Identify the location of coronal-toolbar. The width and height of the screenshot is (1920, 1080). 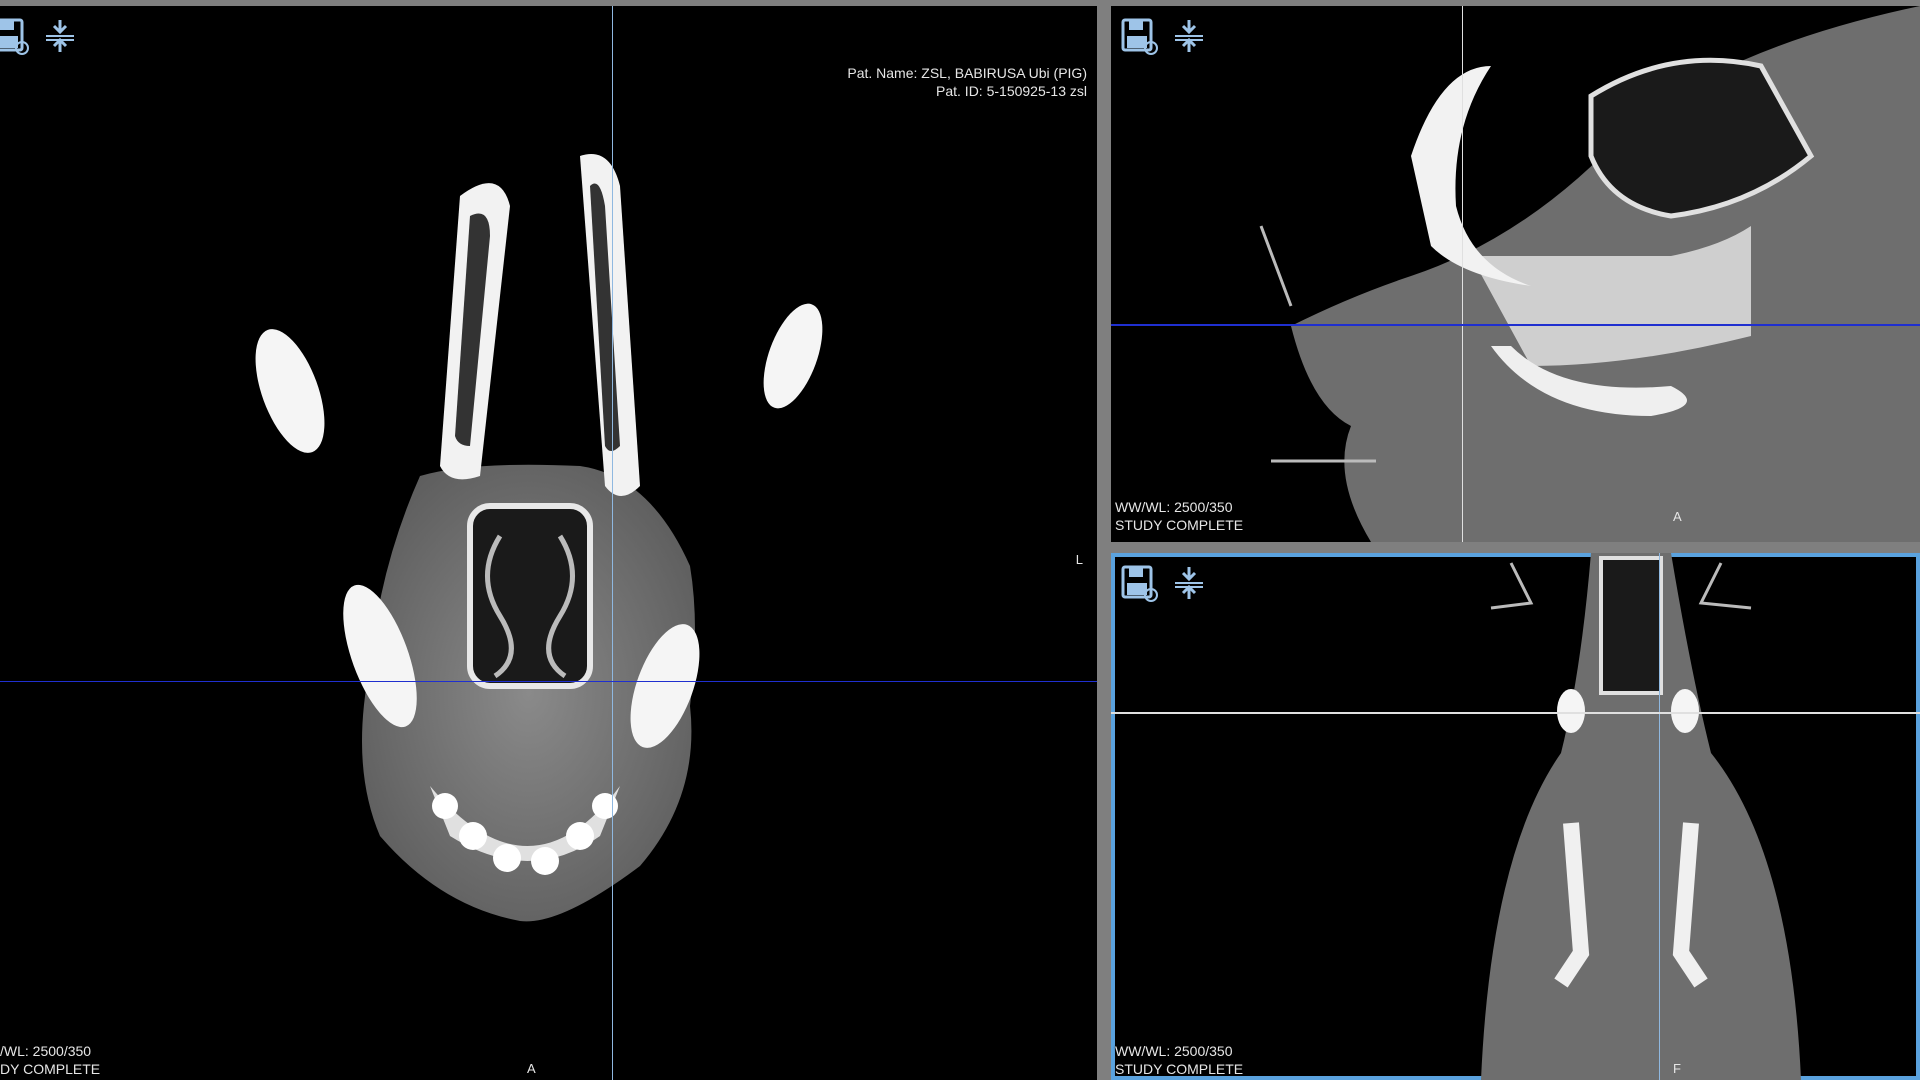
(1164, 583).